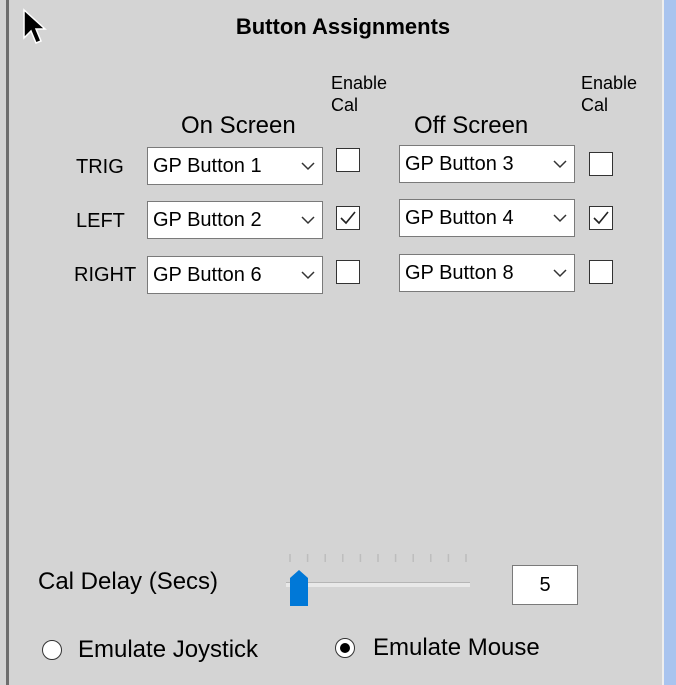  Describe the element at coordinates (7, 342) in the screenshot. I see `left-window-border` at that location.